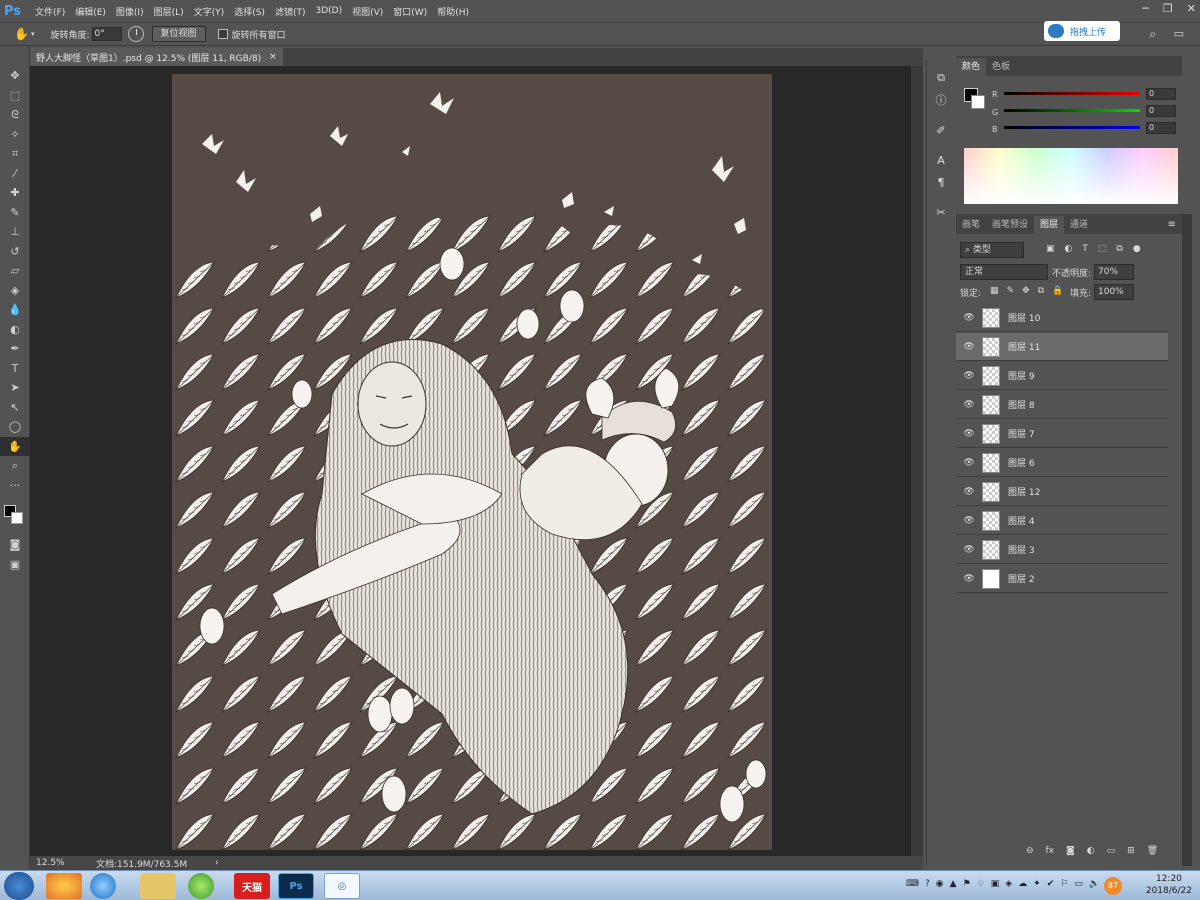 This screenshot has width=1200, height=900. Describe the element at coordinates (178, 34) in the screenshot. I see `reset-view-button: 复位视图` at that location.